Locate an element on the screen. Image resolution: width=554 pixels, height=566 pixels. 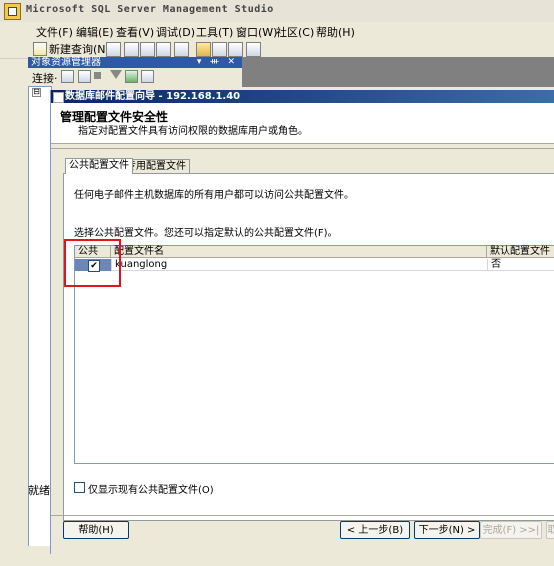
column-header-default-profile: 默认配置文件 is located at coordinates (520, 252).